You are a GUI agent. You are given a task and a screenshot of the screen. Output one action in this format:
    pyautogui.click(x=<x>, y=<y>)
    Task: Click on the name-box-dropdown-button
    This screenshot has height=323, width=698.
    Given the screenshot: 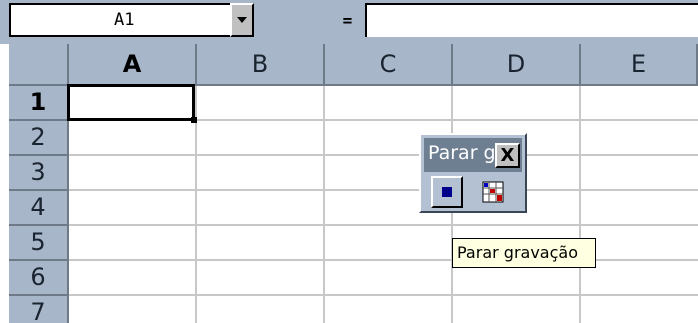 What is the action you would take?
    pyautogui.click(x=242, y=20)
    